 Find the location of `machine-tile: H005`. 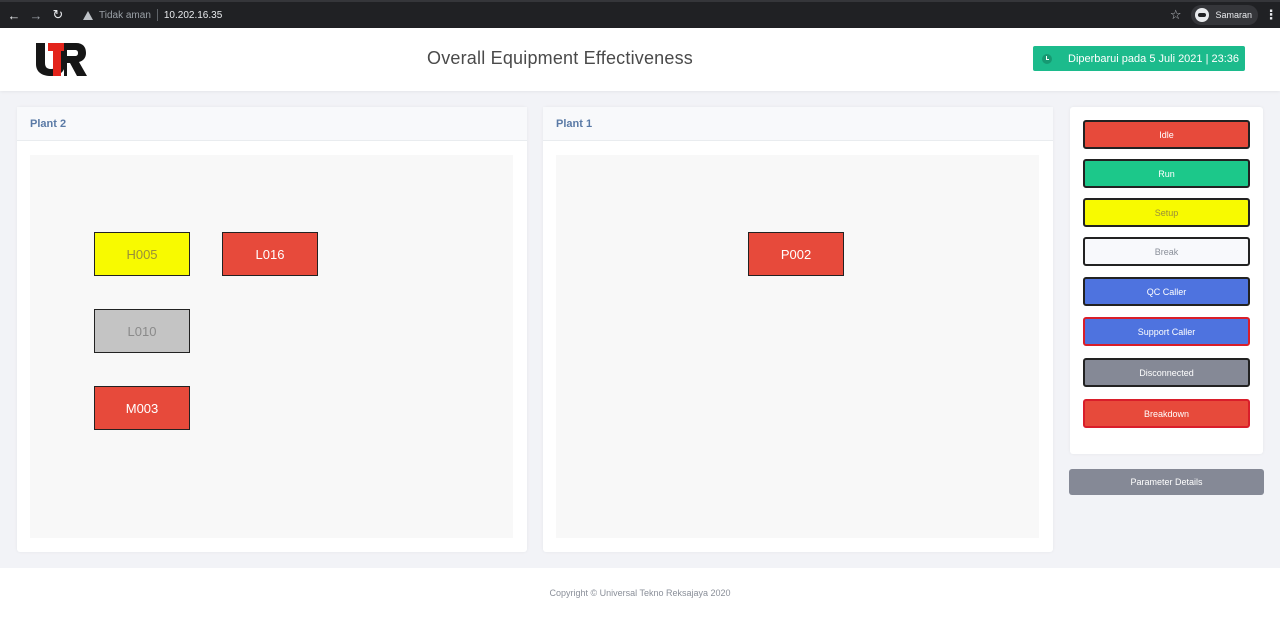

machine-tile: H005 is located at coordinates (142, 254).